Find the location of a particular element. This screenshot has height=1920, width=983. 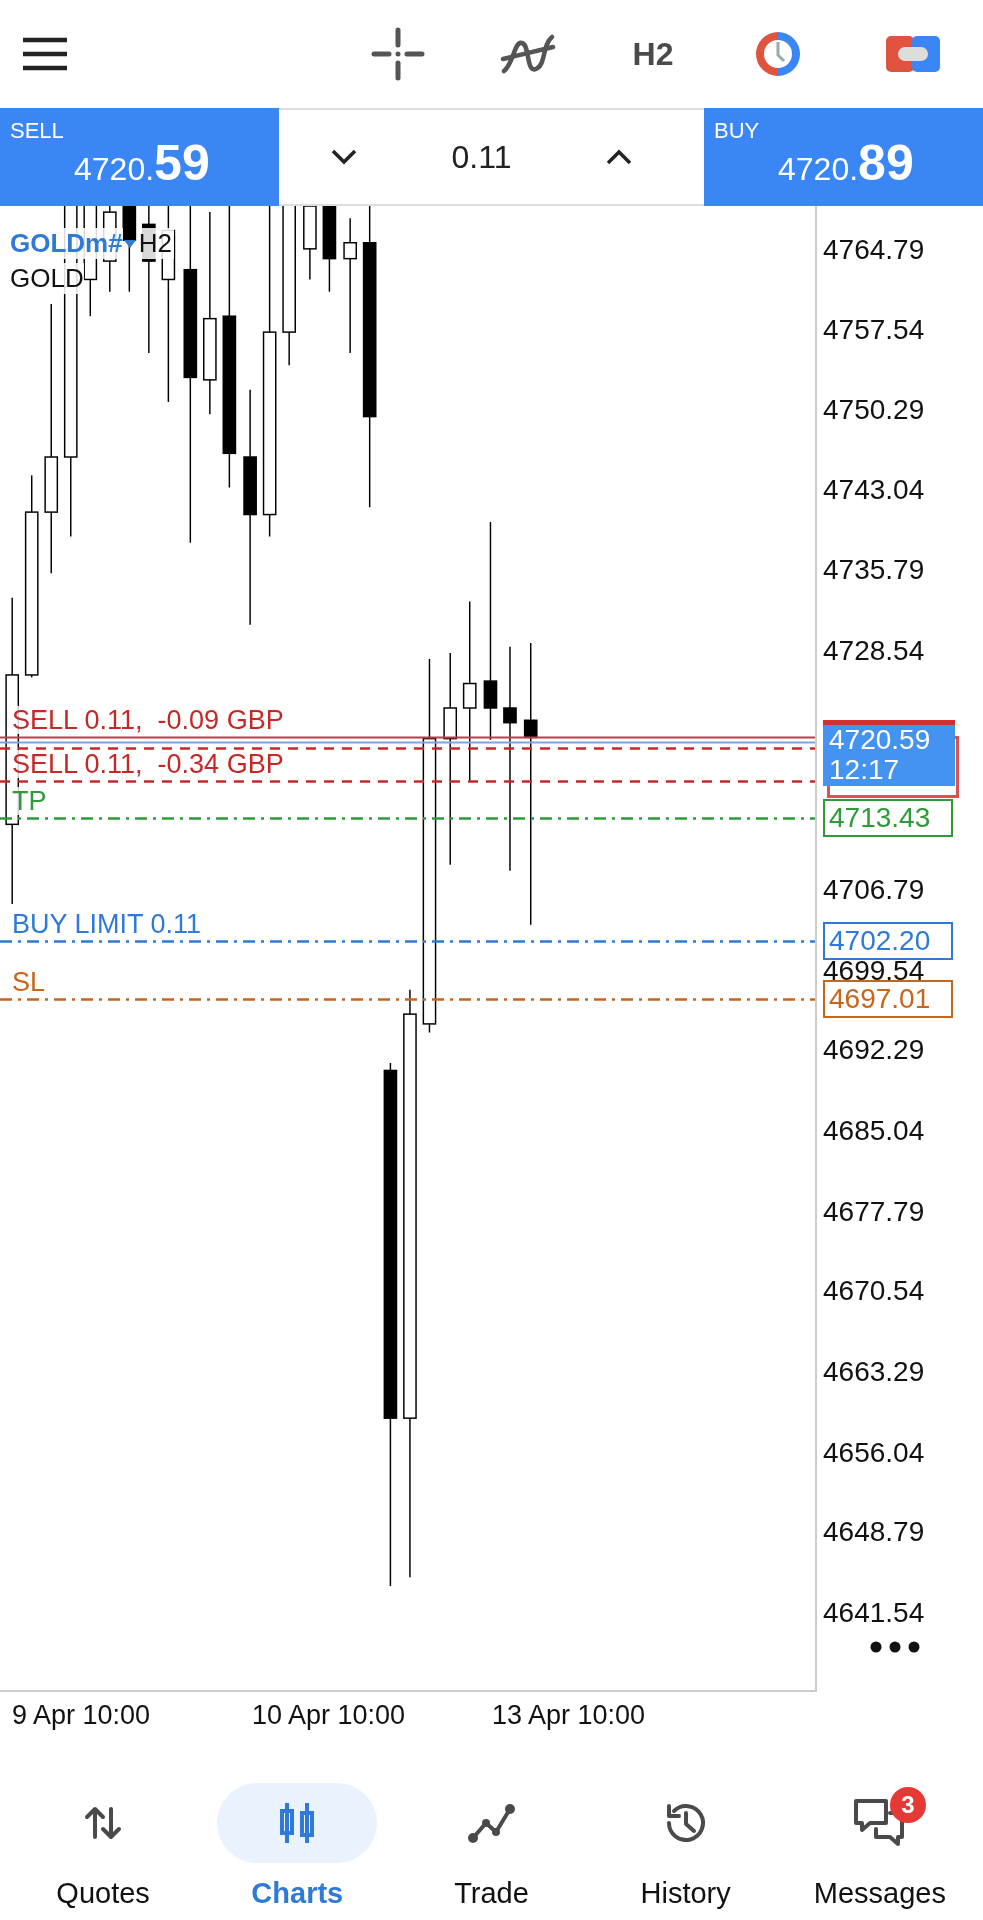

price-tick: 4728.54 is located at coordinates (874, 651).